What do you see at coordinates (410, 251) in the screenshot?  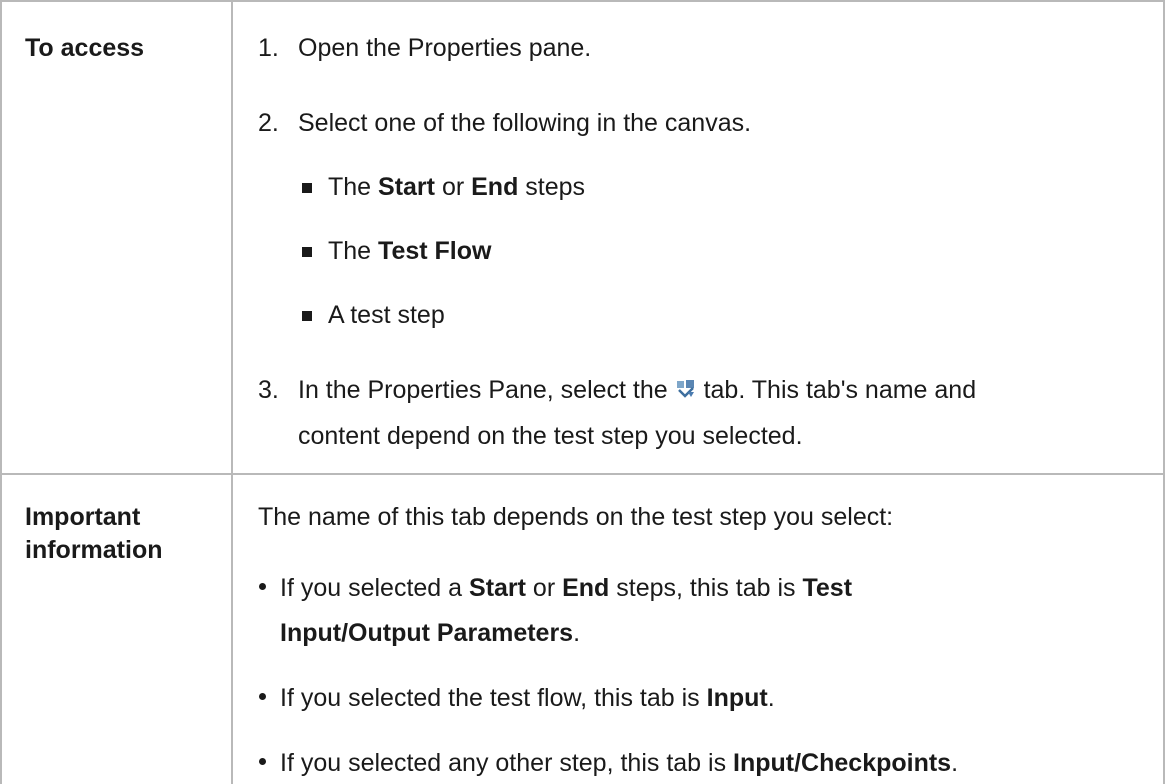 I see `bullet-item: The Test Flow` at bounding box center [410, 251].